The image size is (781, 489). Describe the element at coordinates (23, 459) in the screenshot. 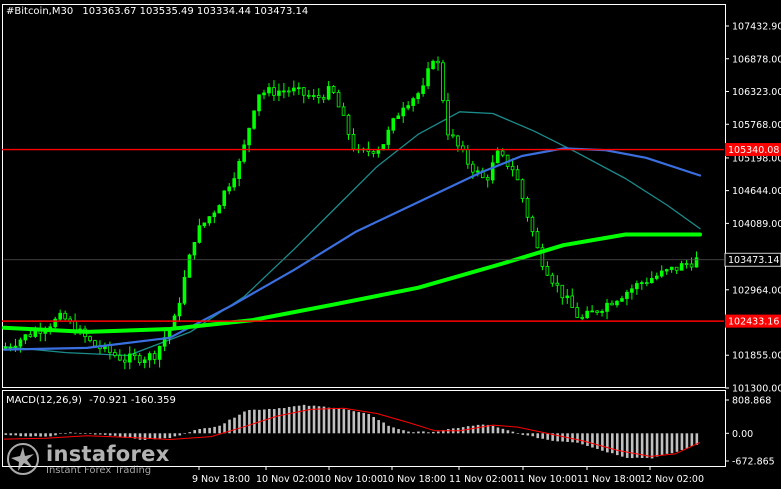

I see `instaforex-logo-icon` at that location.